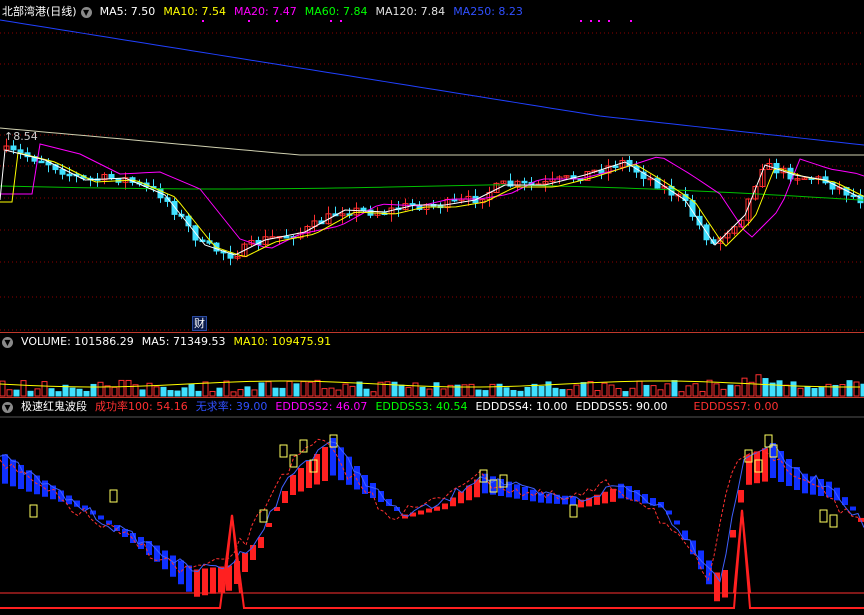  I want to click on osc-ind-3: EDDDSS3: 40.54, so click(421, 406).